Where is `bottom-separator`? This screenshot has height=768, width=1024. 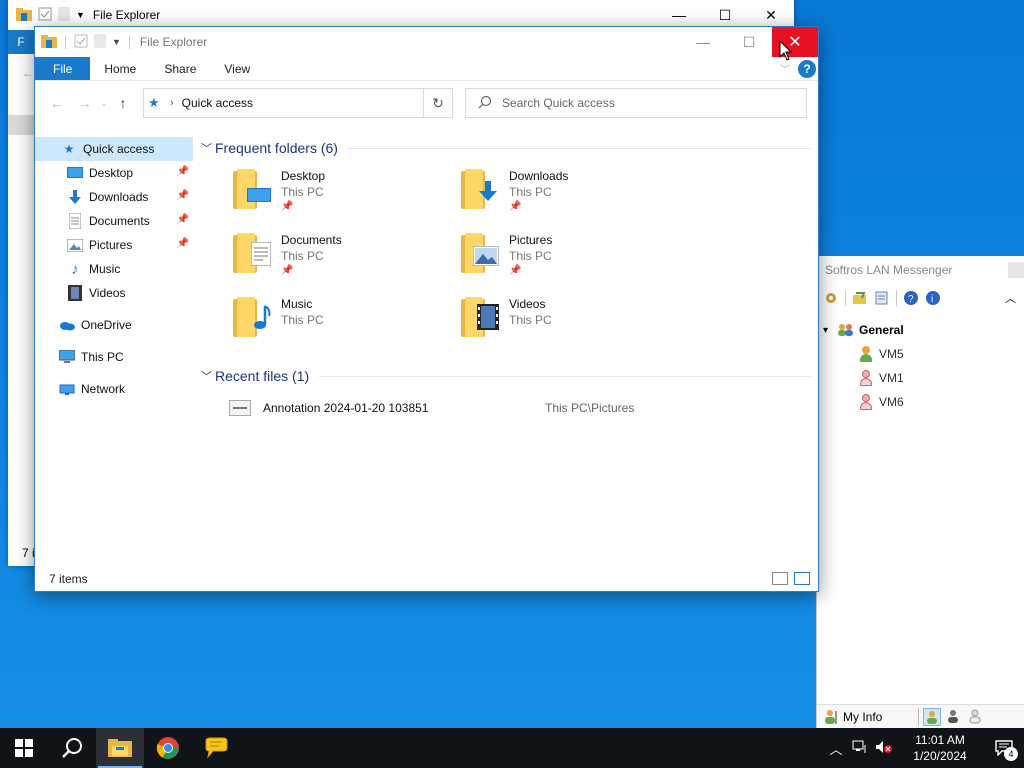
bottom-separator is located at coordinates (919, 716).